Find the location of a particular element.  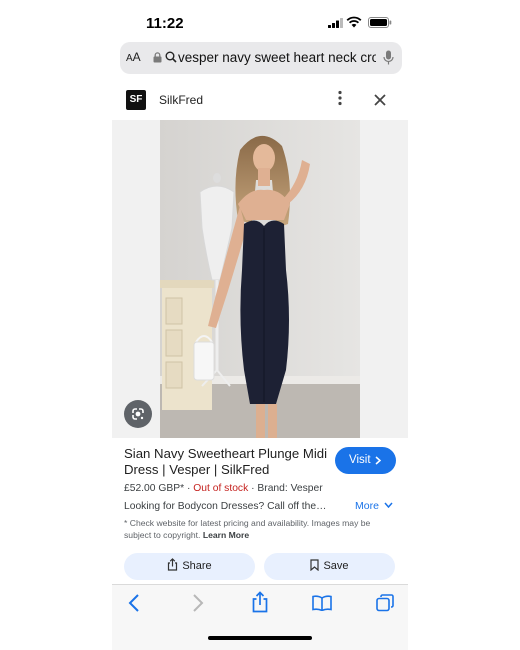

forward-icon is located at coordinates (198, 603).